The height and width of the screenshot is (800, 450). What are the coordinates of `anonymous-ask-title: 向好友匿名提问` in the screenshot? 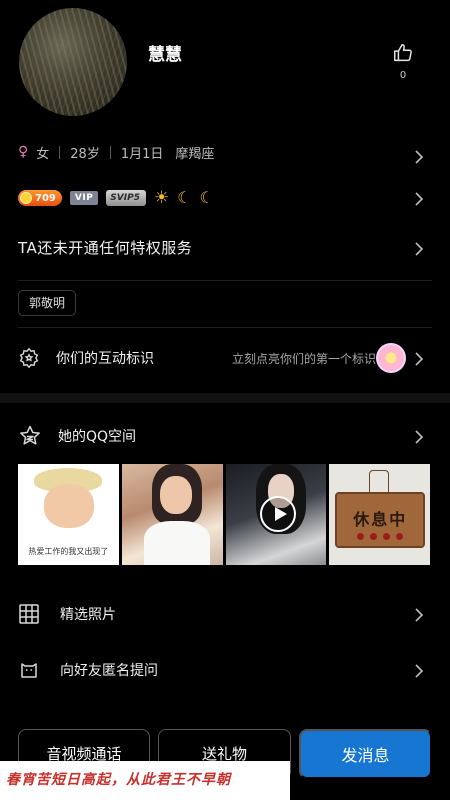 It's located at (109, 671).